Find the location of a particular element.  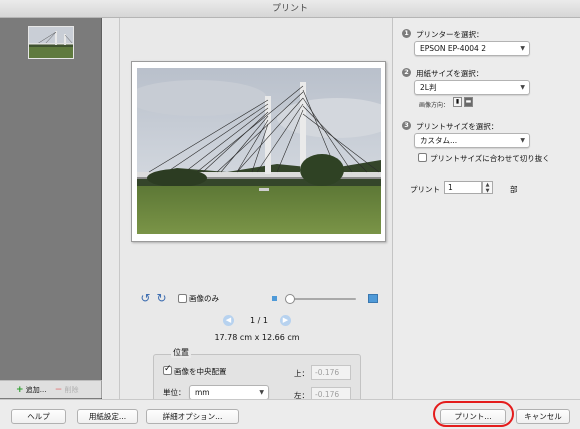

copies-stepper: ▲ ▼ is located at coordinates (487, 187).